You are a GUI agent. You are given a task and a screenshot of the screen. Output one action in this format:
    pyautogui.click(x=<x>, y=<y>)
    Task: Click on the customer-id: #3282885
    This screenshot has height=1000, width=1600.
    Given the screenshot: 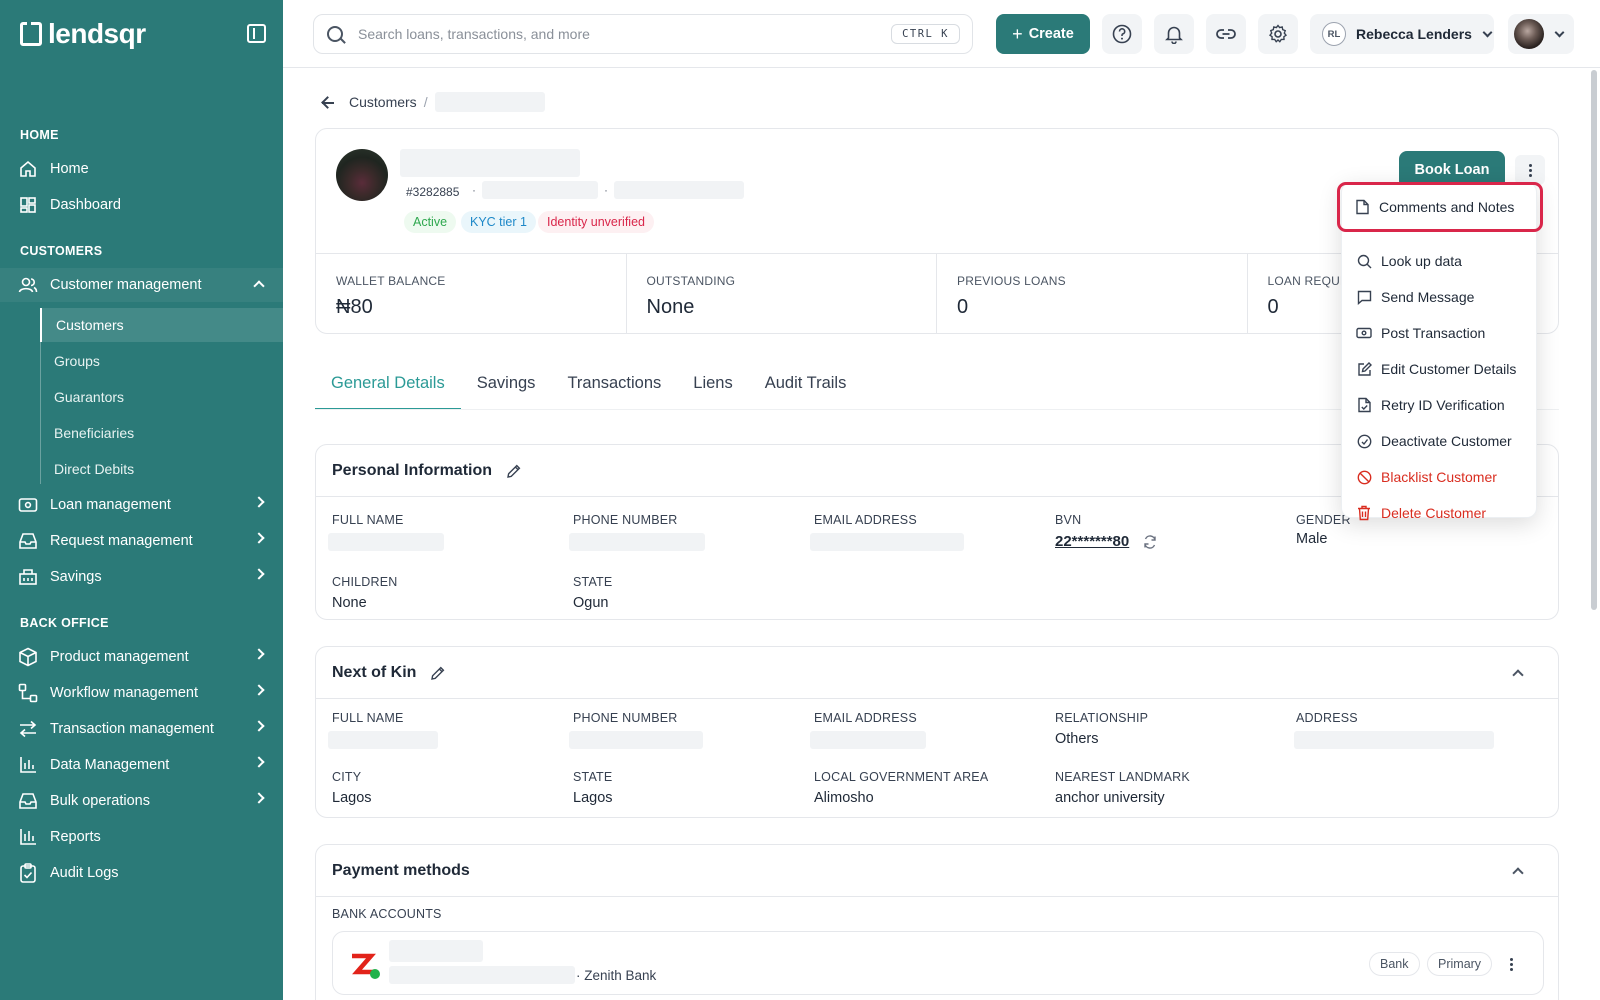 What is the action you would take?
    pyautogui.click(x=433, y=192)
    